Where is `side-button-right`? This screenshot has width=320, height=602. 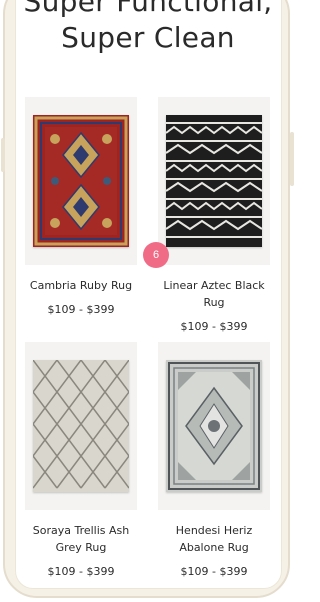
side-button-right is located at coordinates (292, 159).